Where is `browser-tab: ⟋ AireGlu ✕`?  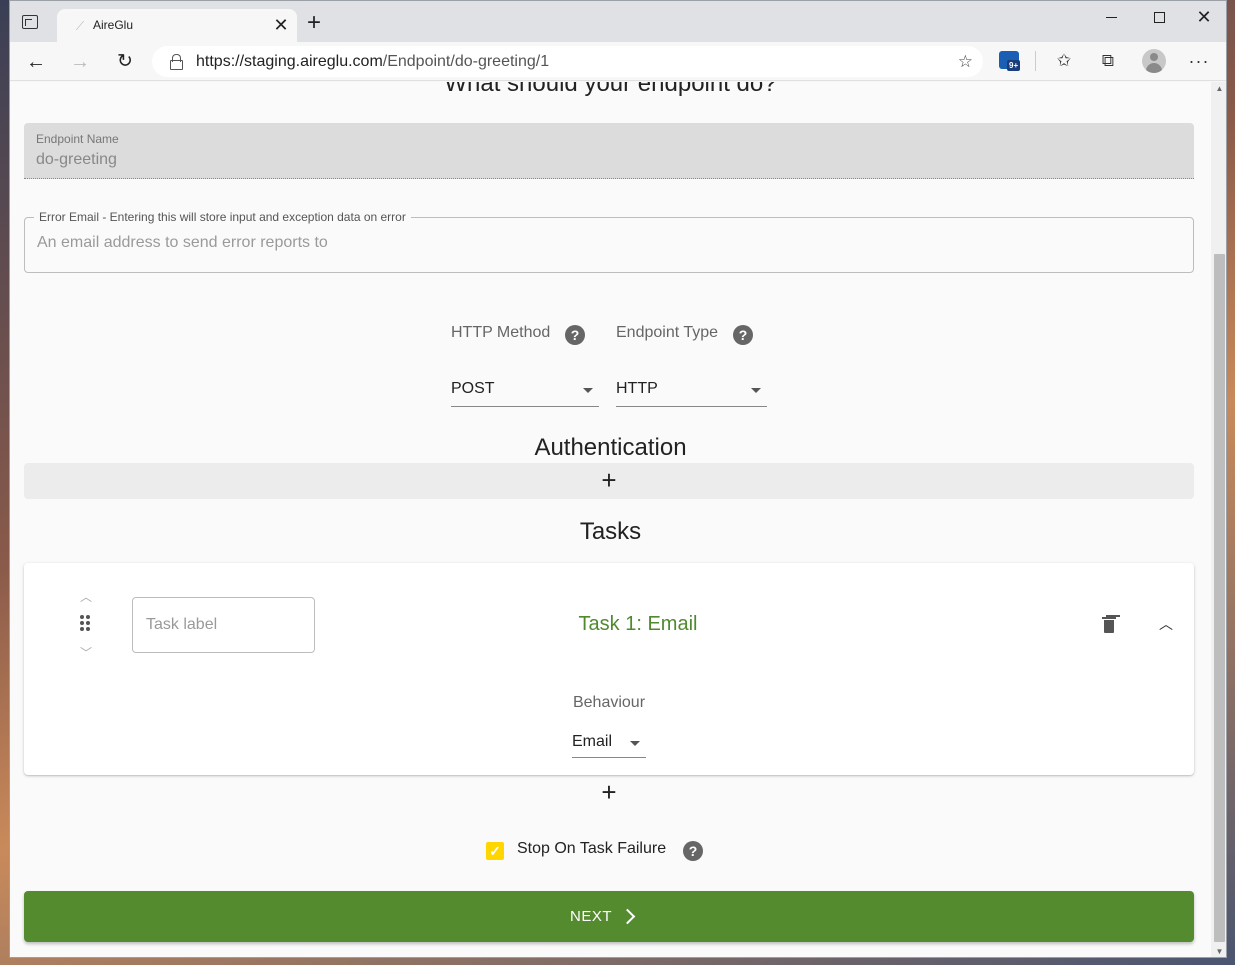 browser-tab: ⟋ AireGlu ✕ is located at coordinates (177, 26).